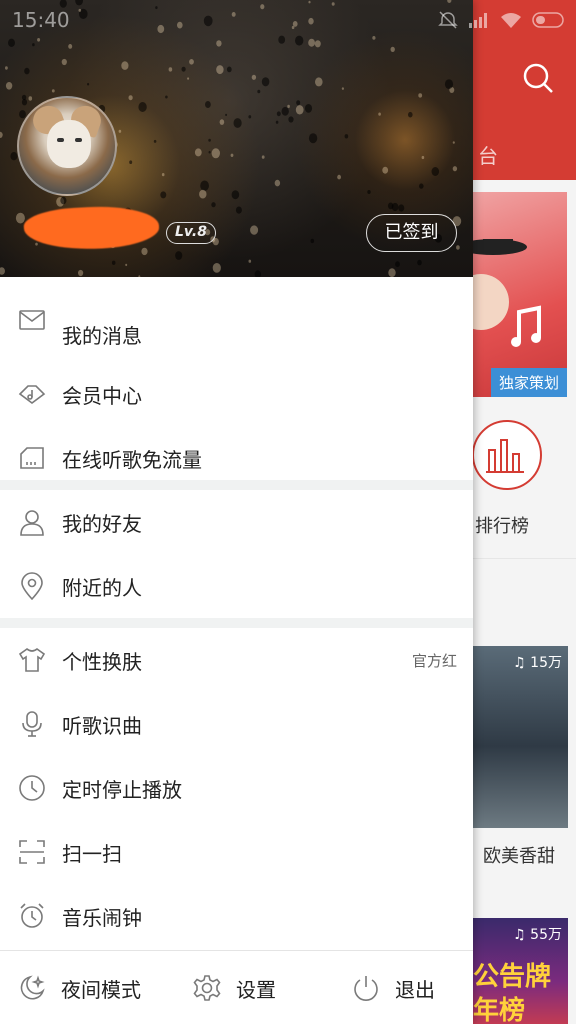 This screenshot has width=576, height=1024. Describe the element at coordinates (102, 336) in the screenshot. I see `menu-item-label: 我的消息` at that location.